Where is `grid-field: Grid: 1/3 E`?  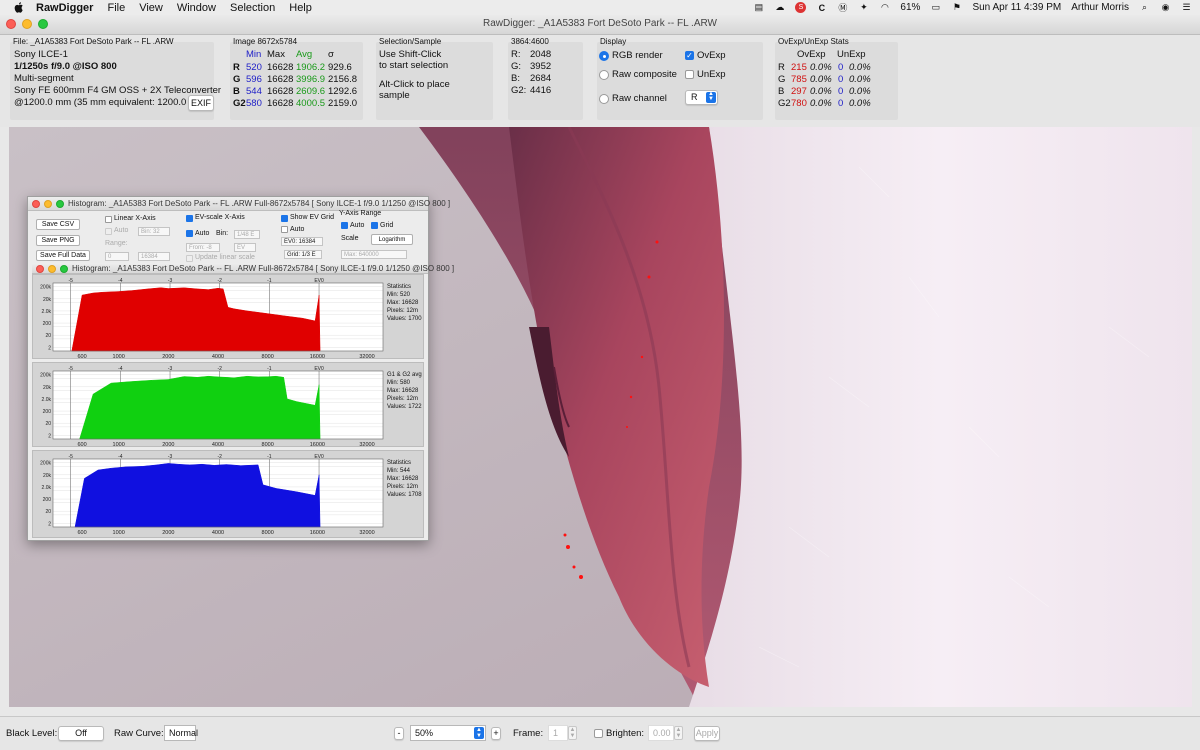 grid-field: Grid: 1/3 E is located at coordinates (303, 254).